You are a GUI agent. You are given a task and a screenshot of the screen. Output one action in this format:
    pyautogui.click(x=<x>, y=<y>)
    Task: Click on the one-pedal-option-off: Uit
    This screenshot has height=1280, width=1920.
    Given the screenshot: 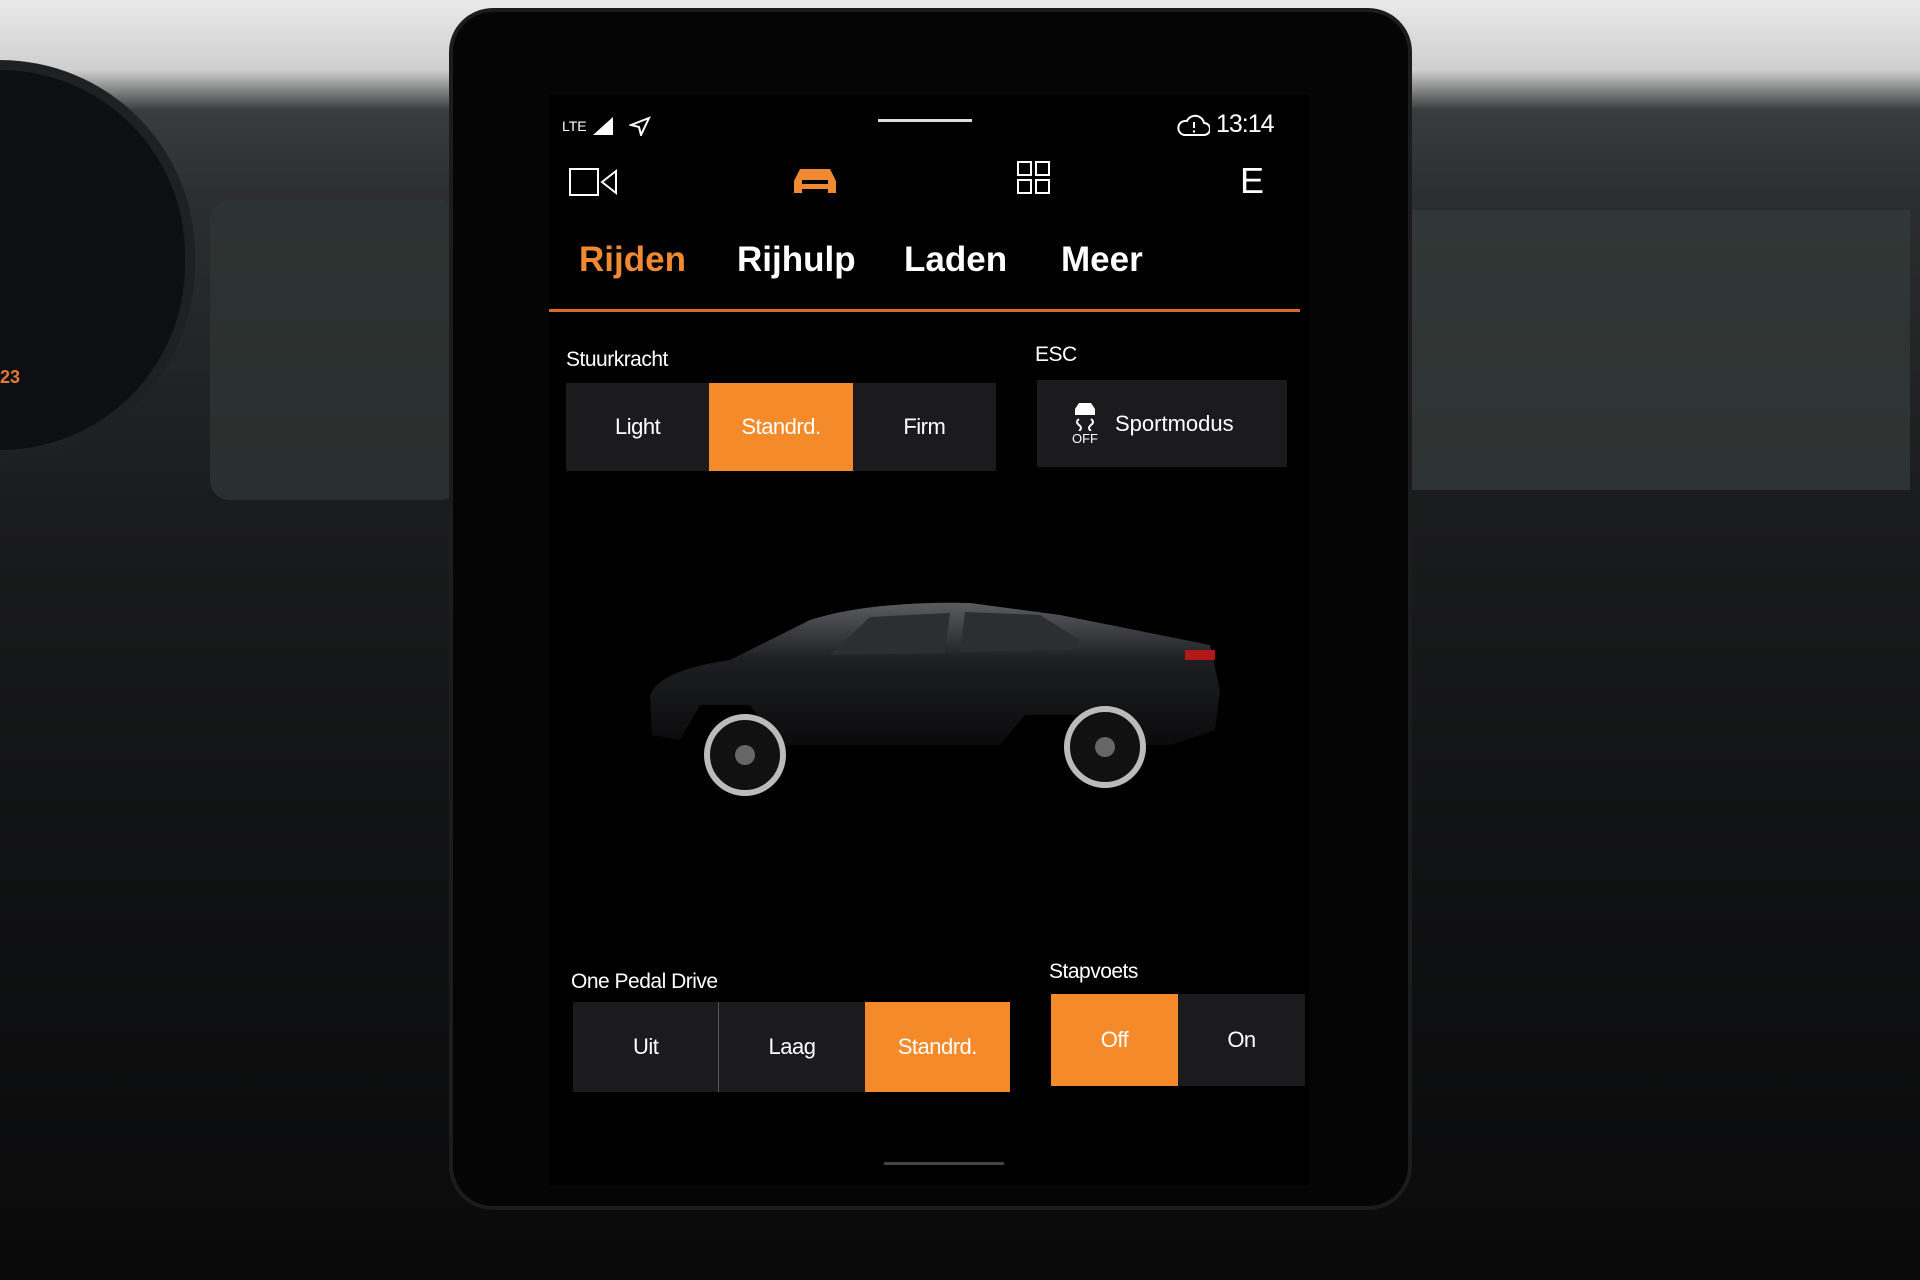 What is the action you would take?
    pyautogui.click(x=645, y=1047)
    